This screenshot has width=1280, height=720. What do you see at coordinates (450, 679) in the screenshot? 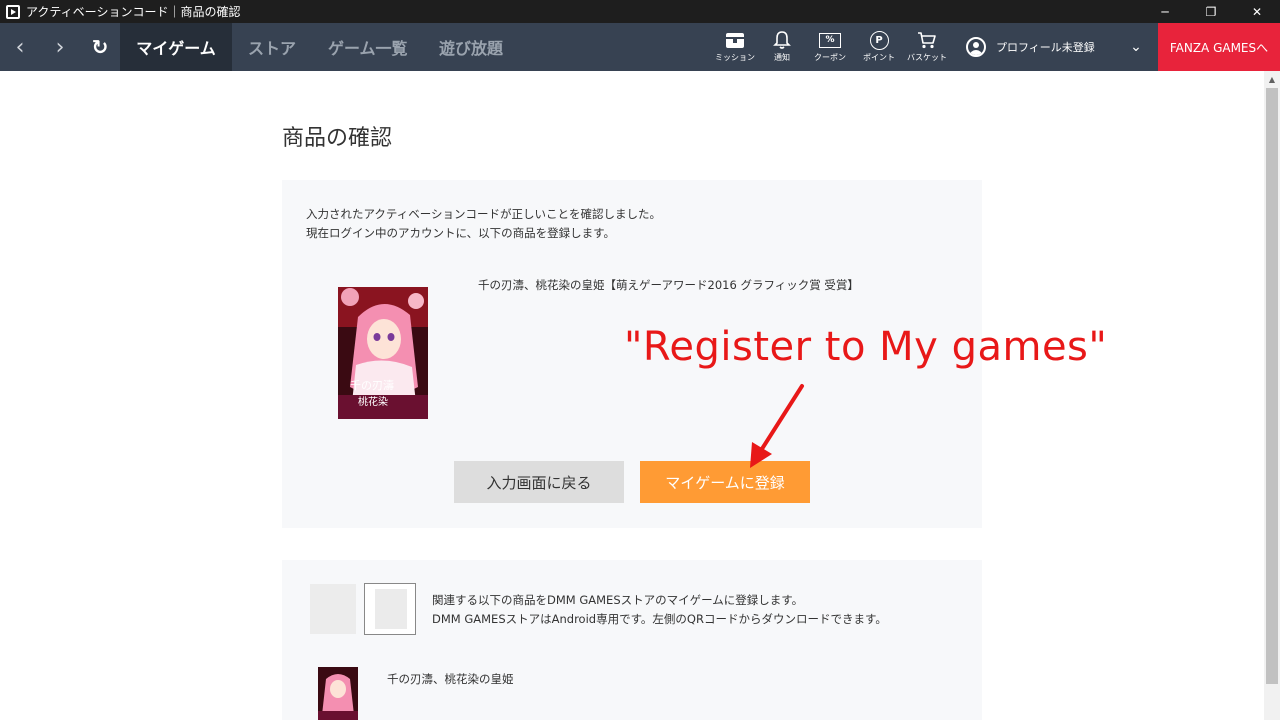
I see `related-product-title: 千の刃濤、桃花染の皇姫` at bounding box center [450, 679].